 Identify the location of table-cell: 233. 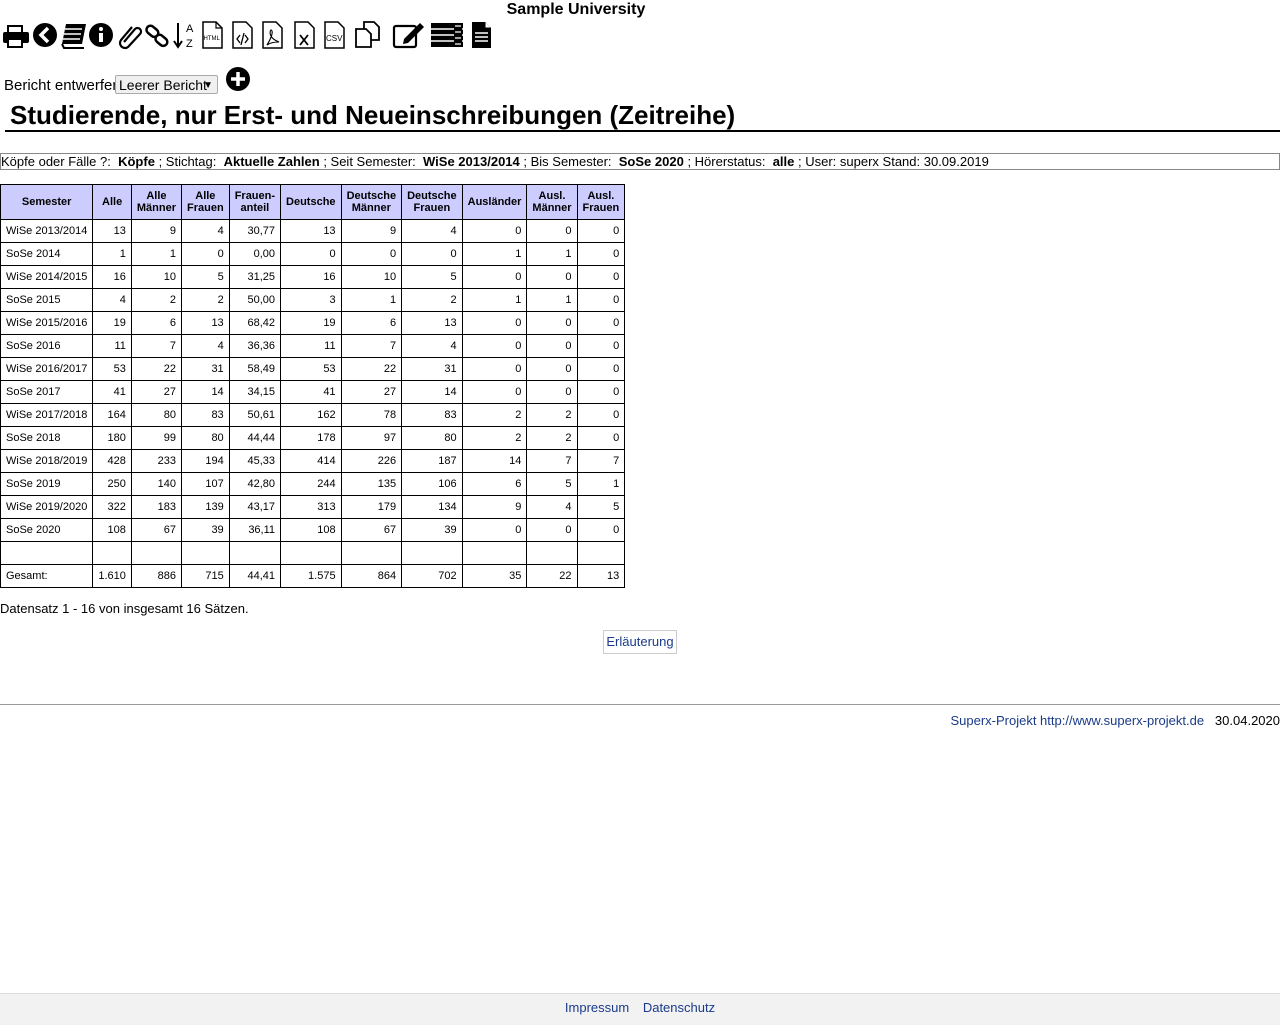
(156, 461).